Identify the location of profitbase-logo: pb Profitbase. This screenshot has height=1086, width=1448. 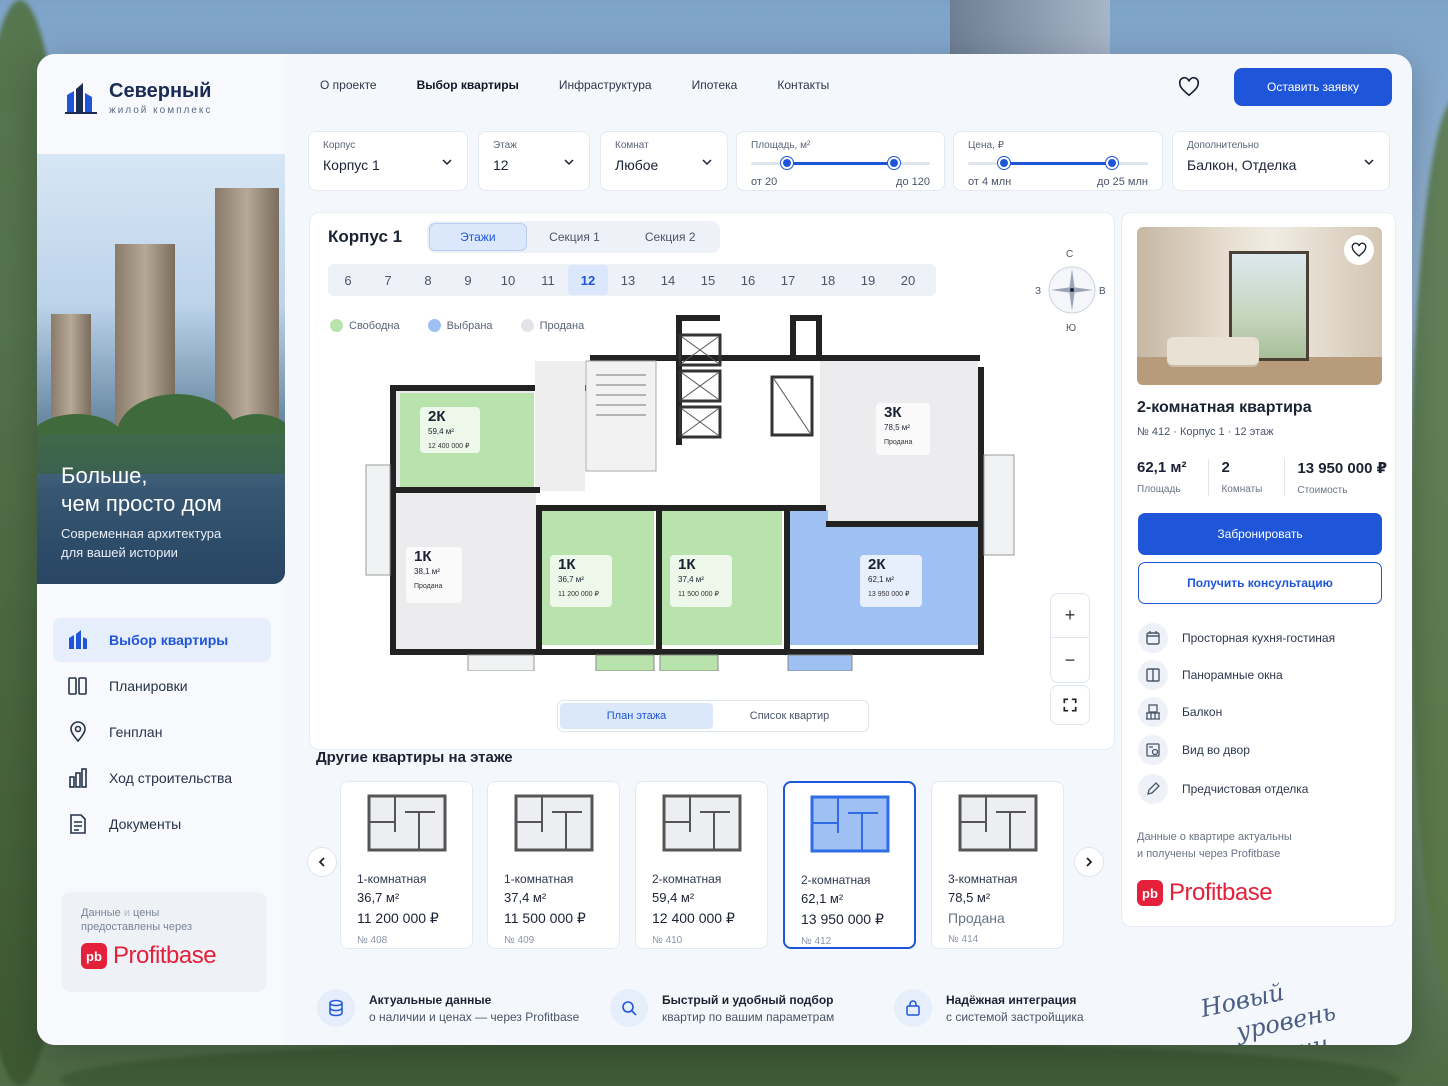
(164, 956).